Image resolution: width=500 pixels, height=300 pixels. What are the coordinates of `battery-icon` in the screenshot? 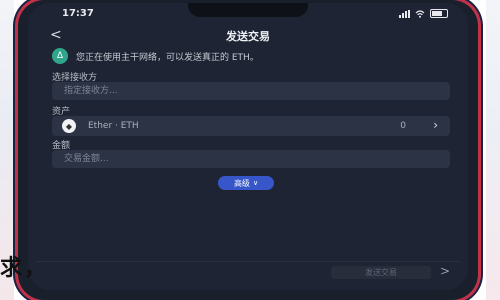 It's located at (439, 13).